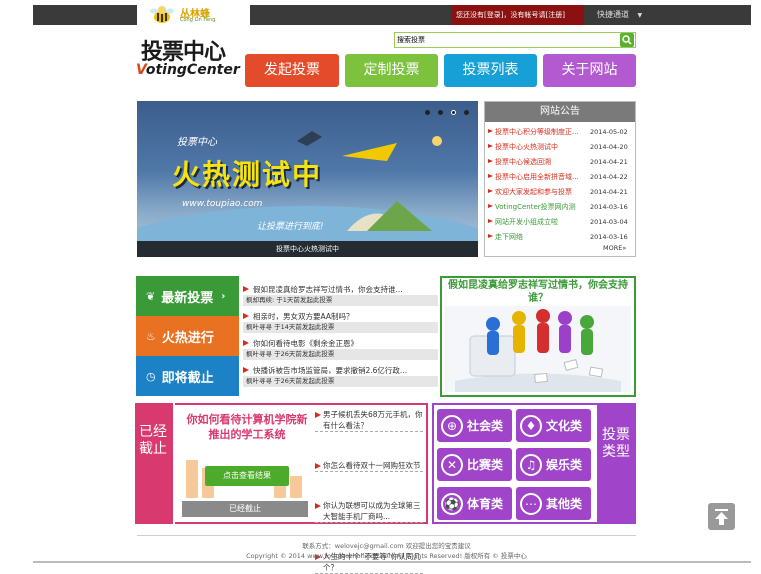  I want to click on logo-v-letter: V, so click(141, 70).